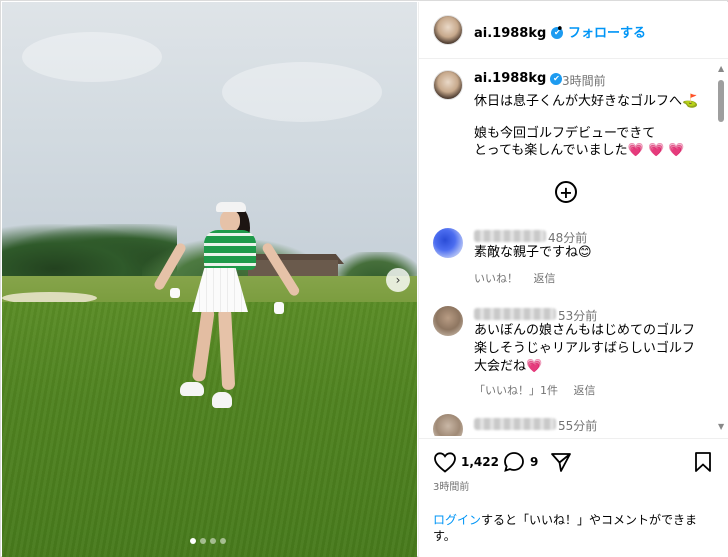 This screenshot has height=557, width=728. I want to click on post-header: ai.1988kg ✔ • フォローする, so click(573, 30).